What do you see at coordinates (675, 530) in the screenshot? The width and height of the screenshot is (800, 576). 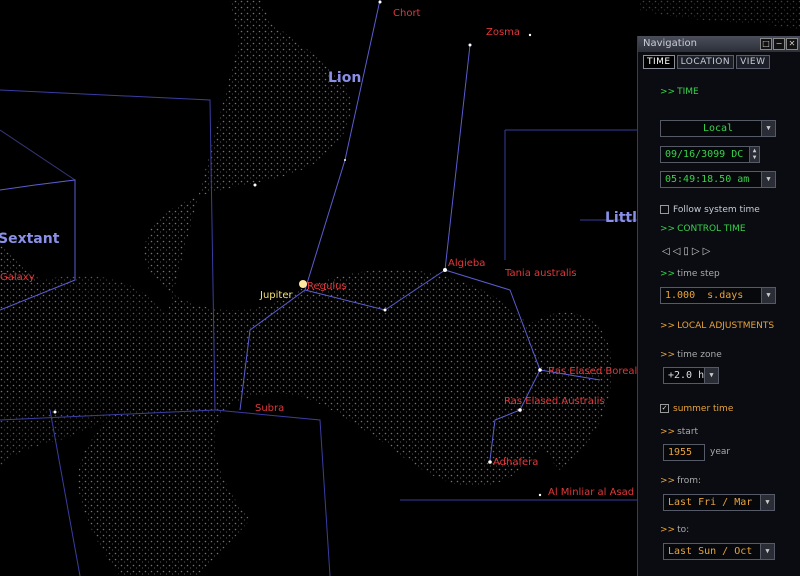 I see `to-label: >> to:` at bounding box center [675, 530].